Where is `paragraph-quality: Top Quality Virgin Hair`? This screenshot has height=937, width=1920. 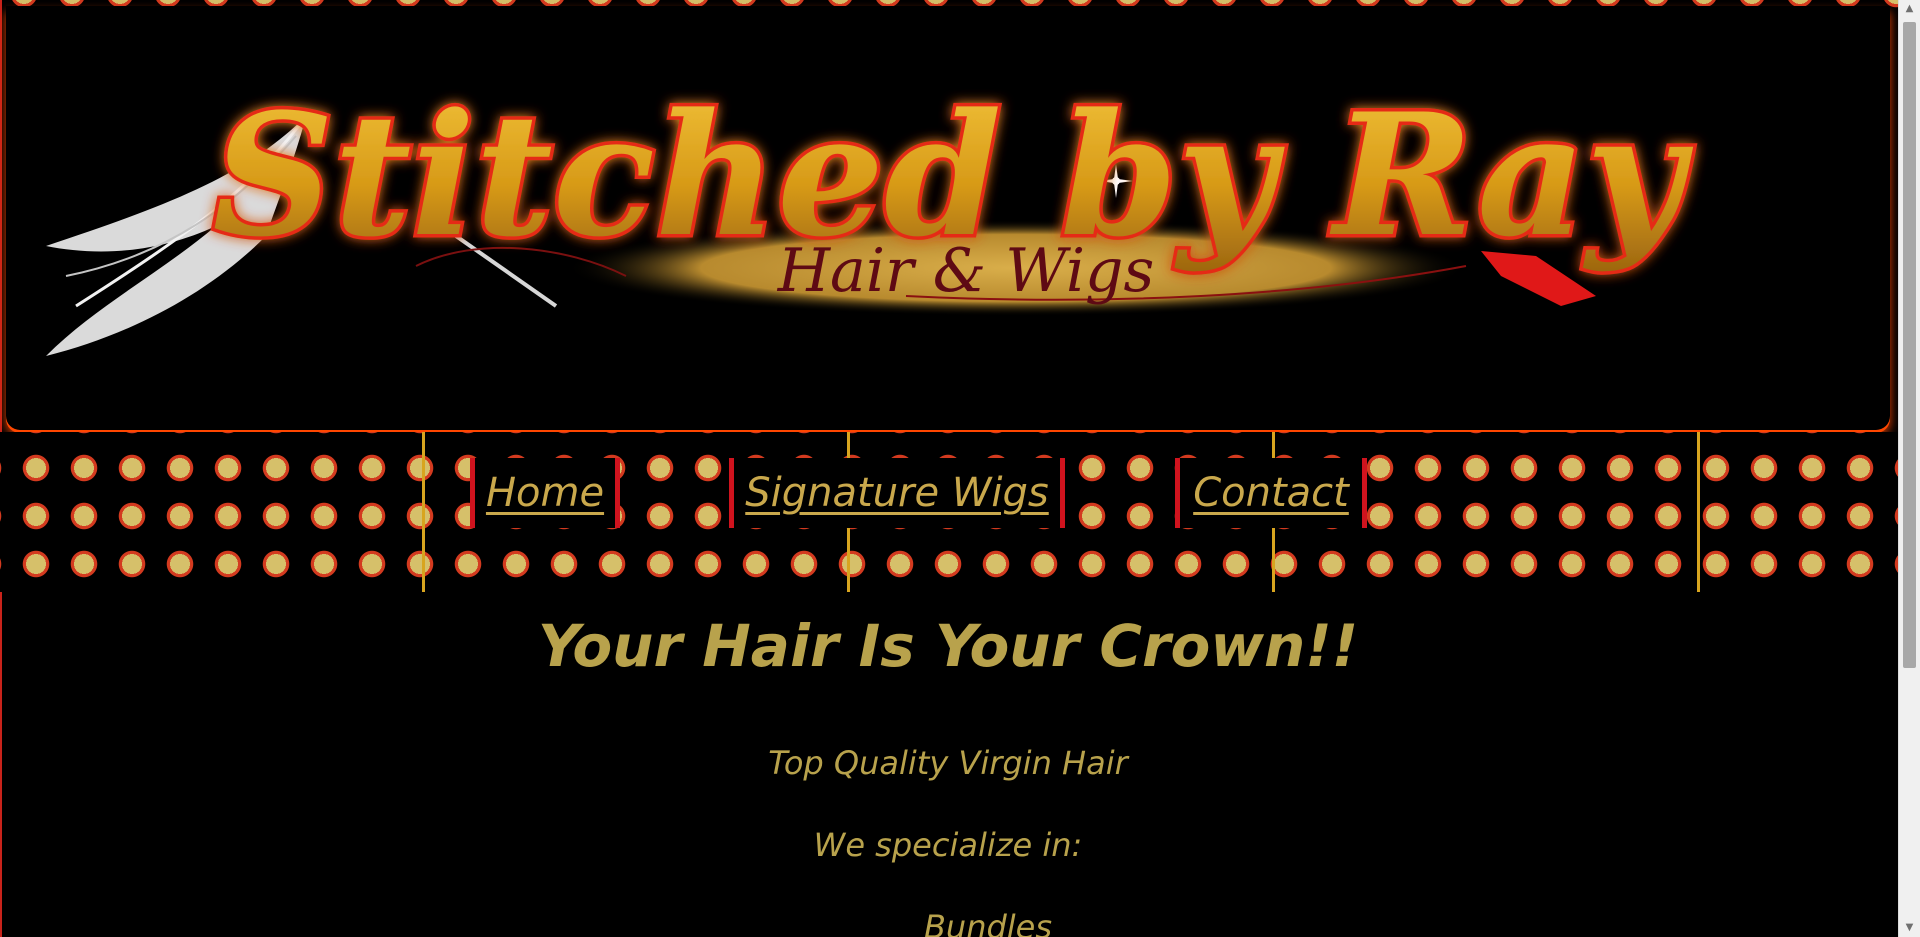 paragraph-quality: Top Quality Virgin Hair is located at coordinates (948, 763).